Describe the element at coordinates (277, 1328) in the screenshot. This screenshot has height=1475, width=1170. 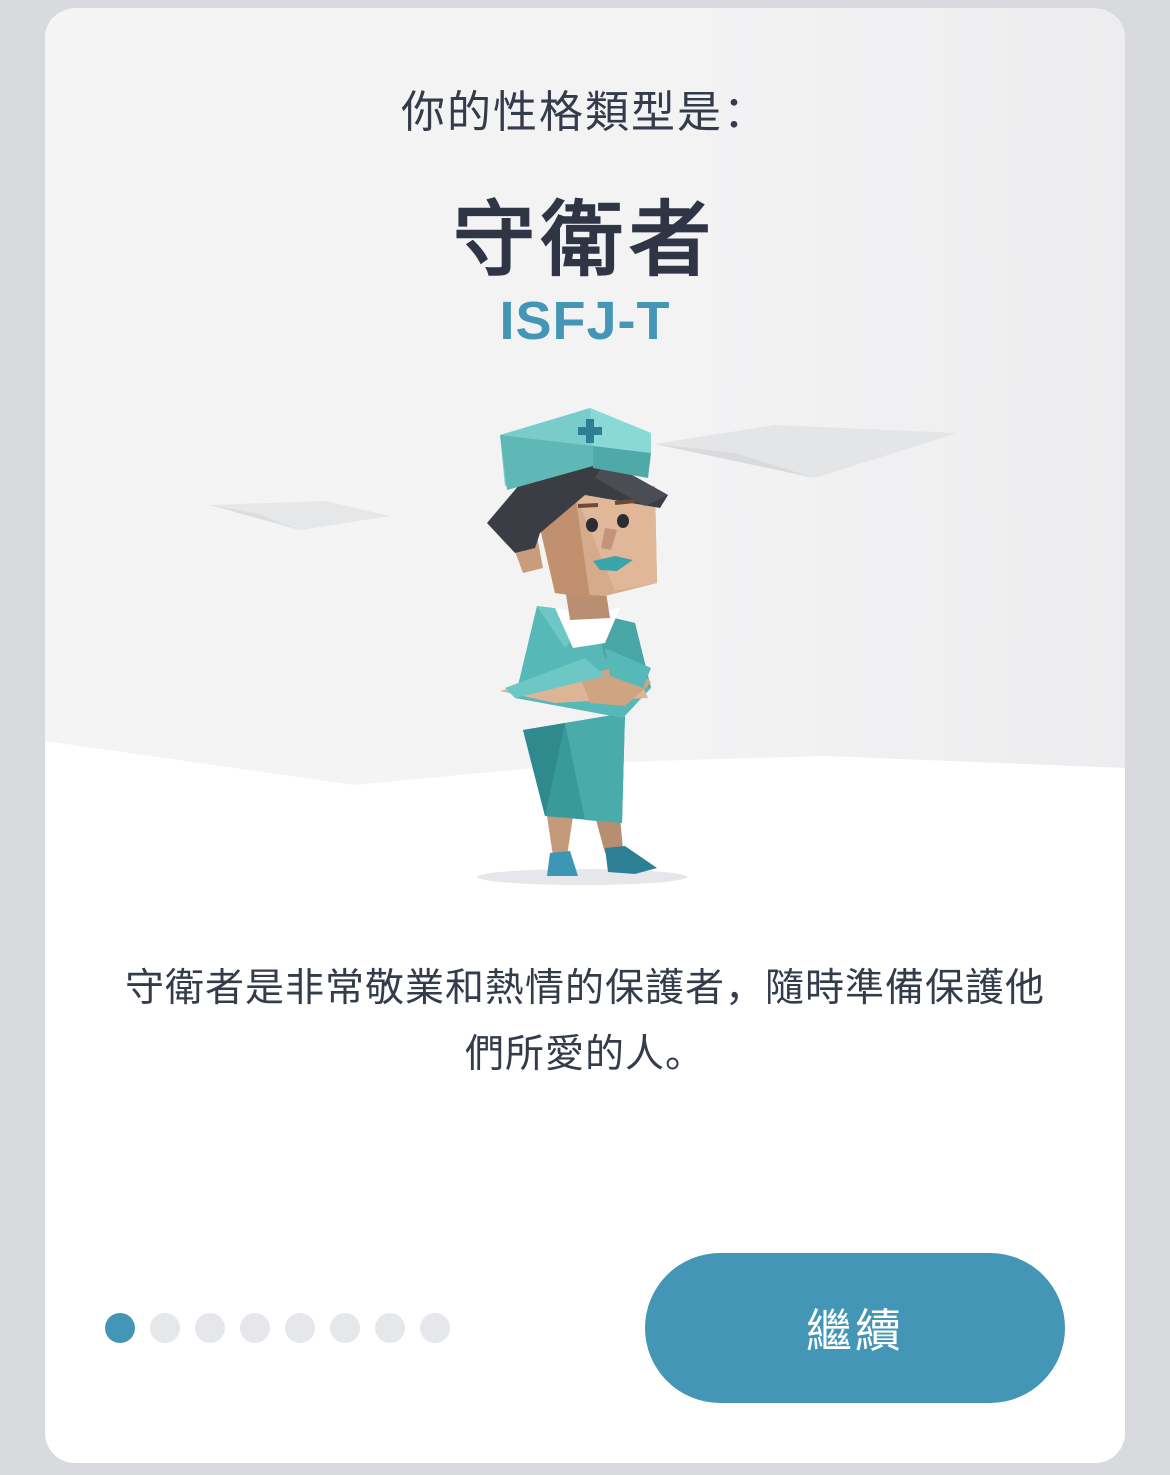
I see `pagination-dots` at that location.